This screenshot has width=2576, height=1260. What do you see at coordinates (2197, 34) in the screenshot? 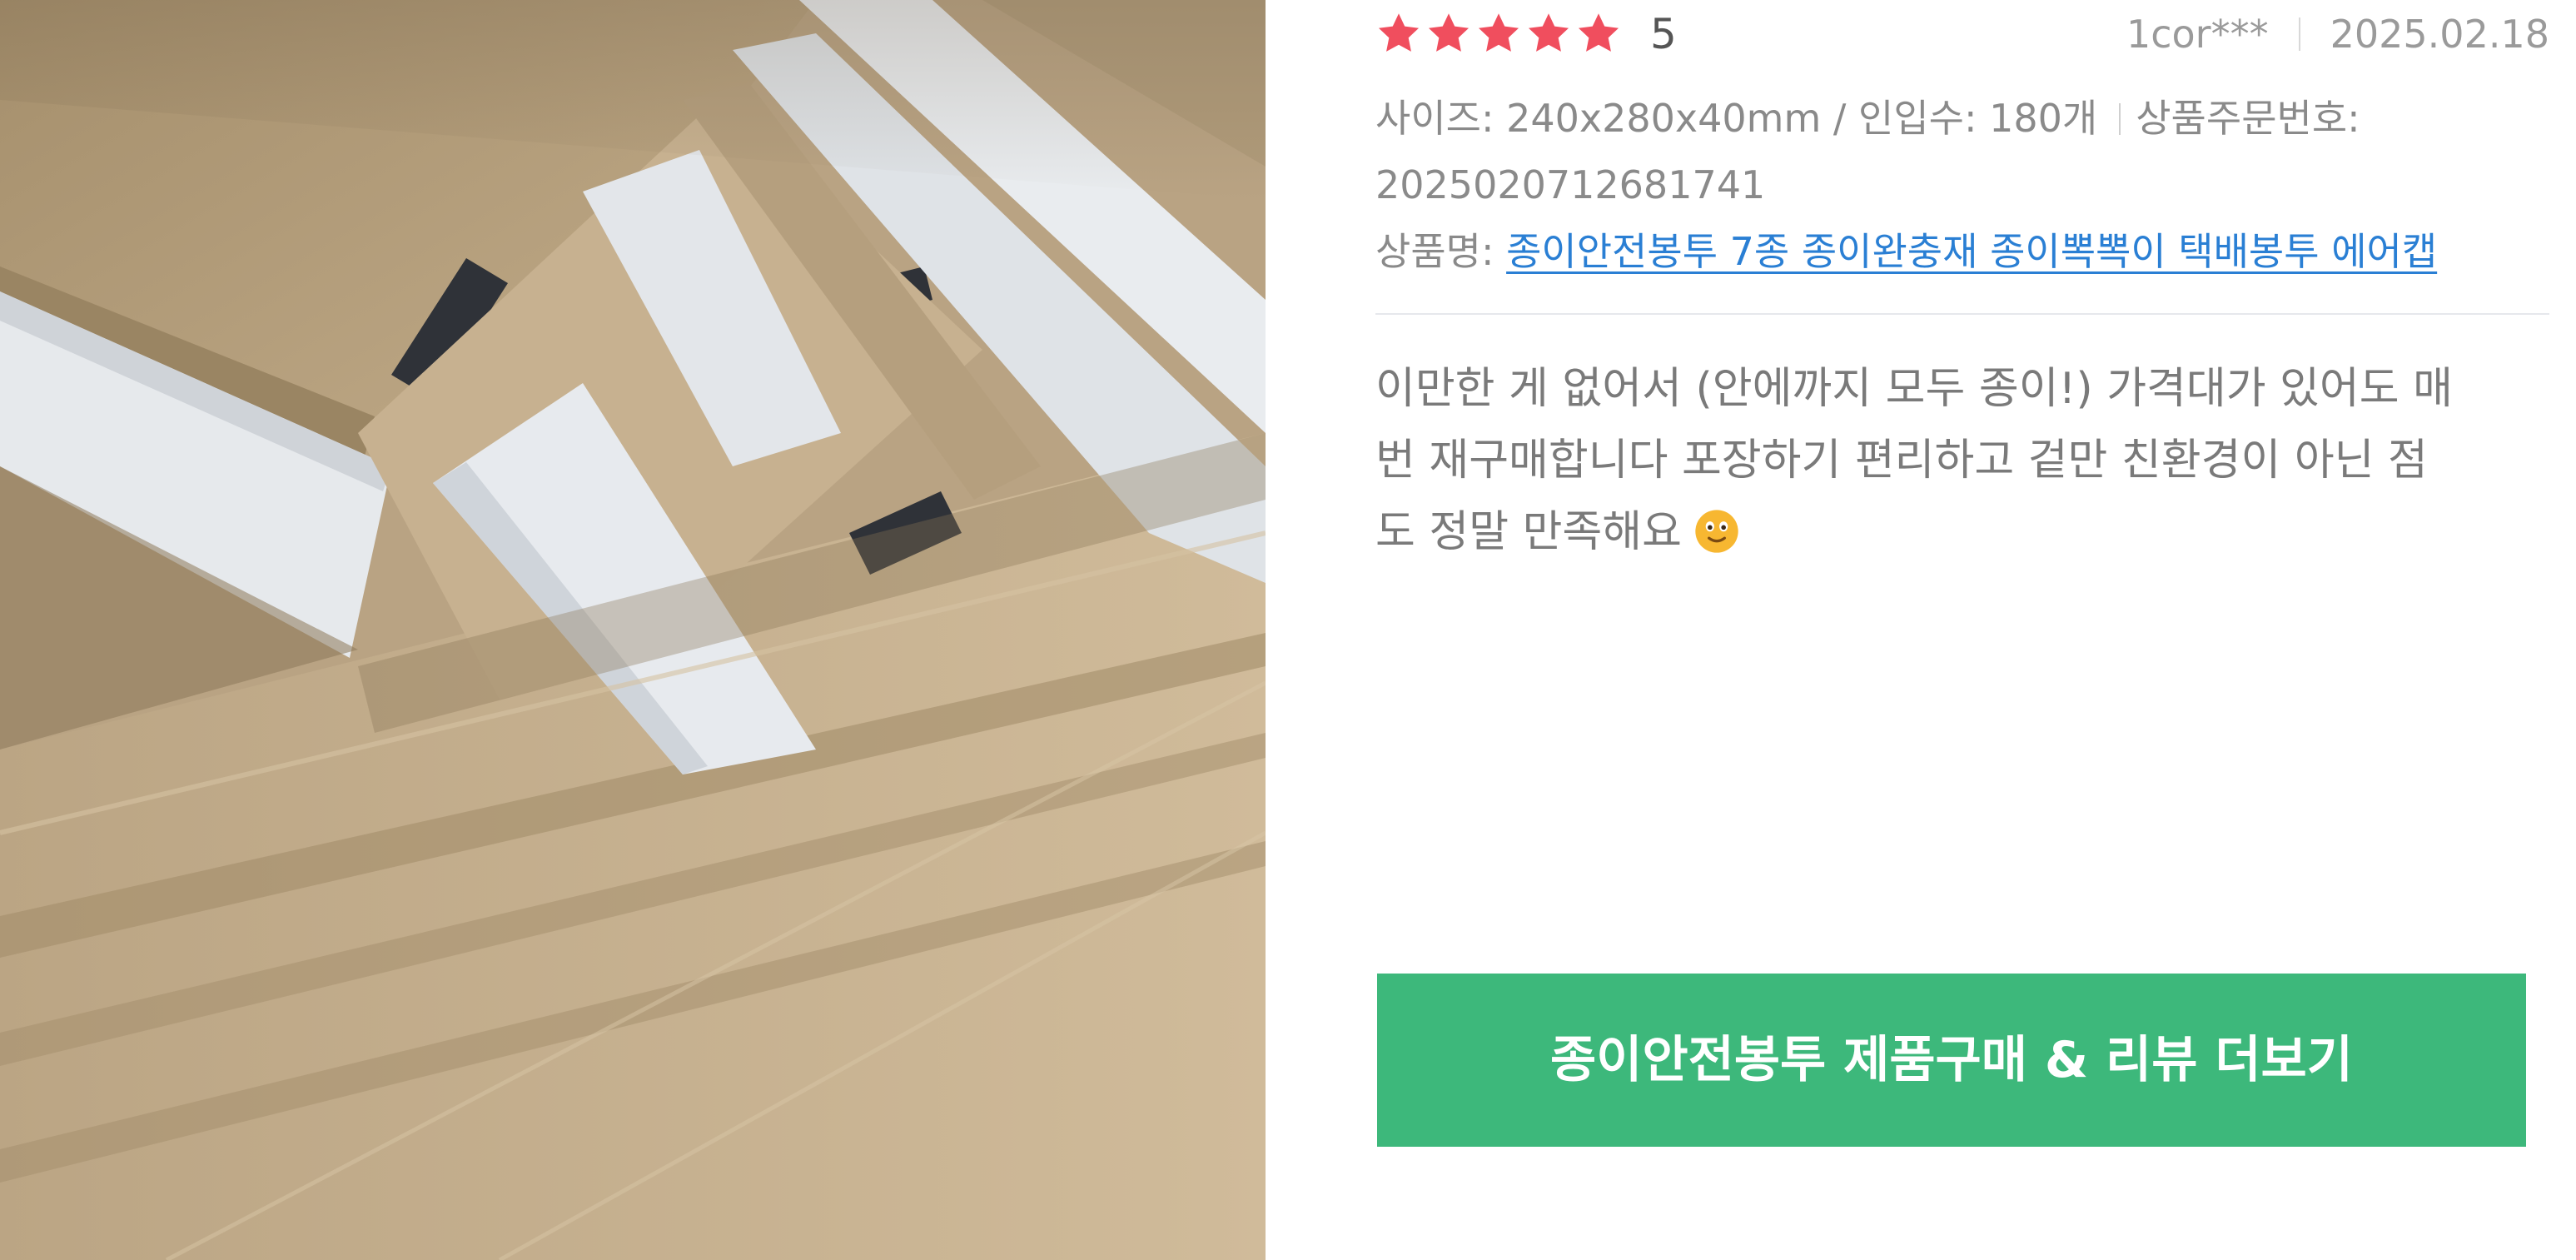
I see `reviewer-name: 1cor***` at bounding box center [2197, 34].